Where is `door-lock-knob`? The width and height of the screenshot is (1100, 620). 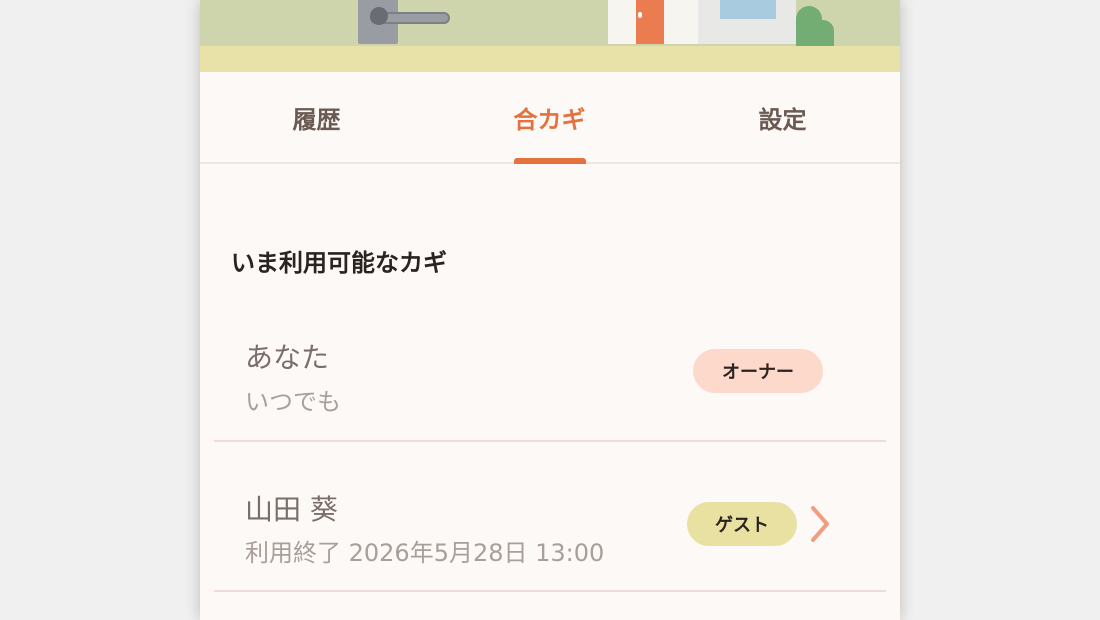
door-lock-knob is located at coordinates (379, 16).